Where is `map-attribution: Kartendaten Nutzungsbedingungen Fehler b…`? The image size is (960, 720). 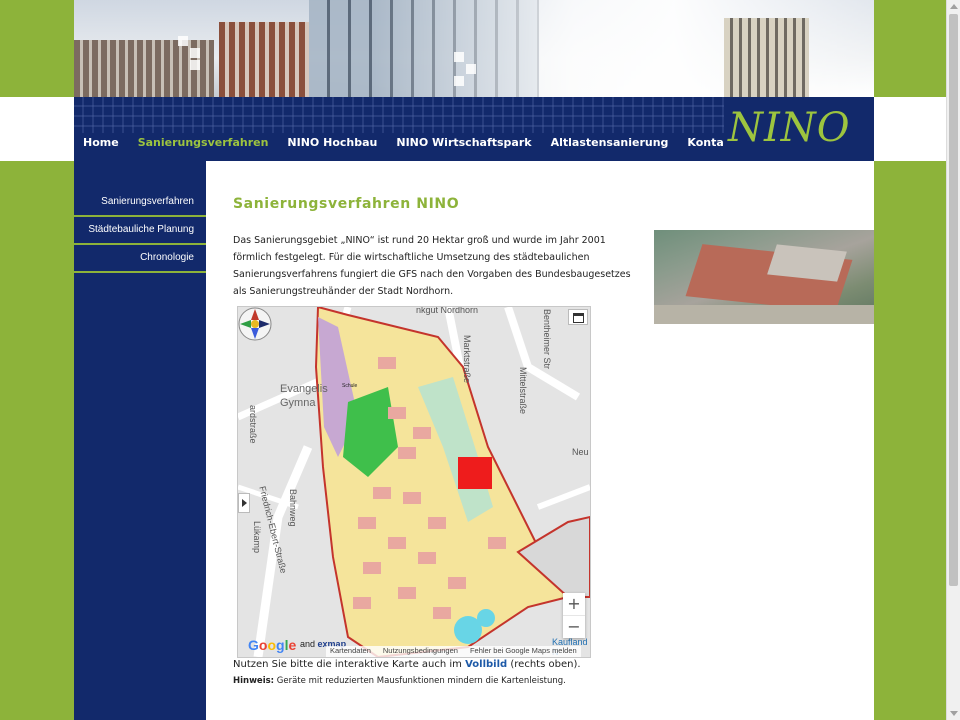
map-attribution: Kartendaten Nutzungsbedingungen Fehler b… is located at coordinates (453, 651).